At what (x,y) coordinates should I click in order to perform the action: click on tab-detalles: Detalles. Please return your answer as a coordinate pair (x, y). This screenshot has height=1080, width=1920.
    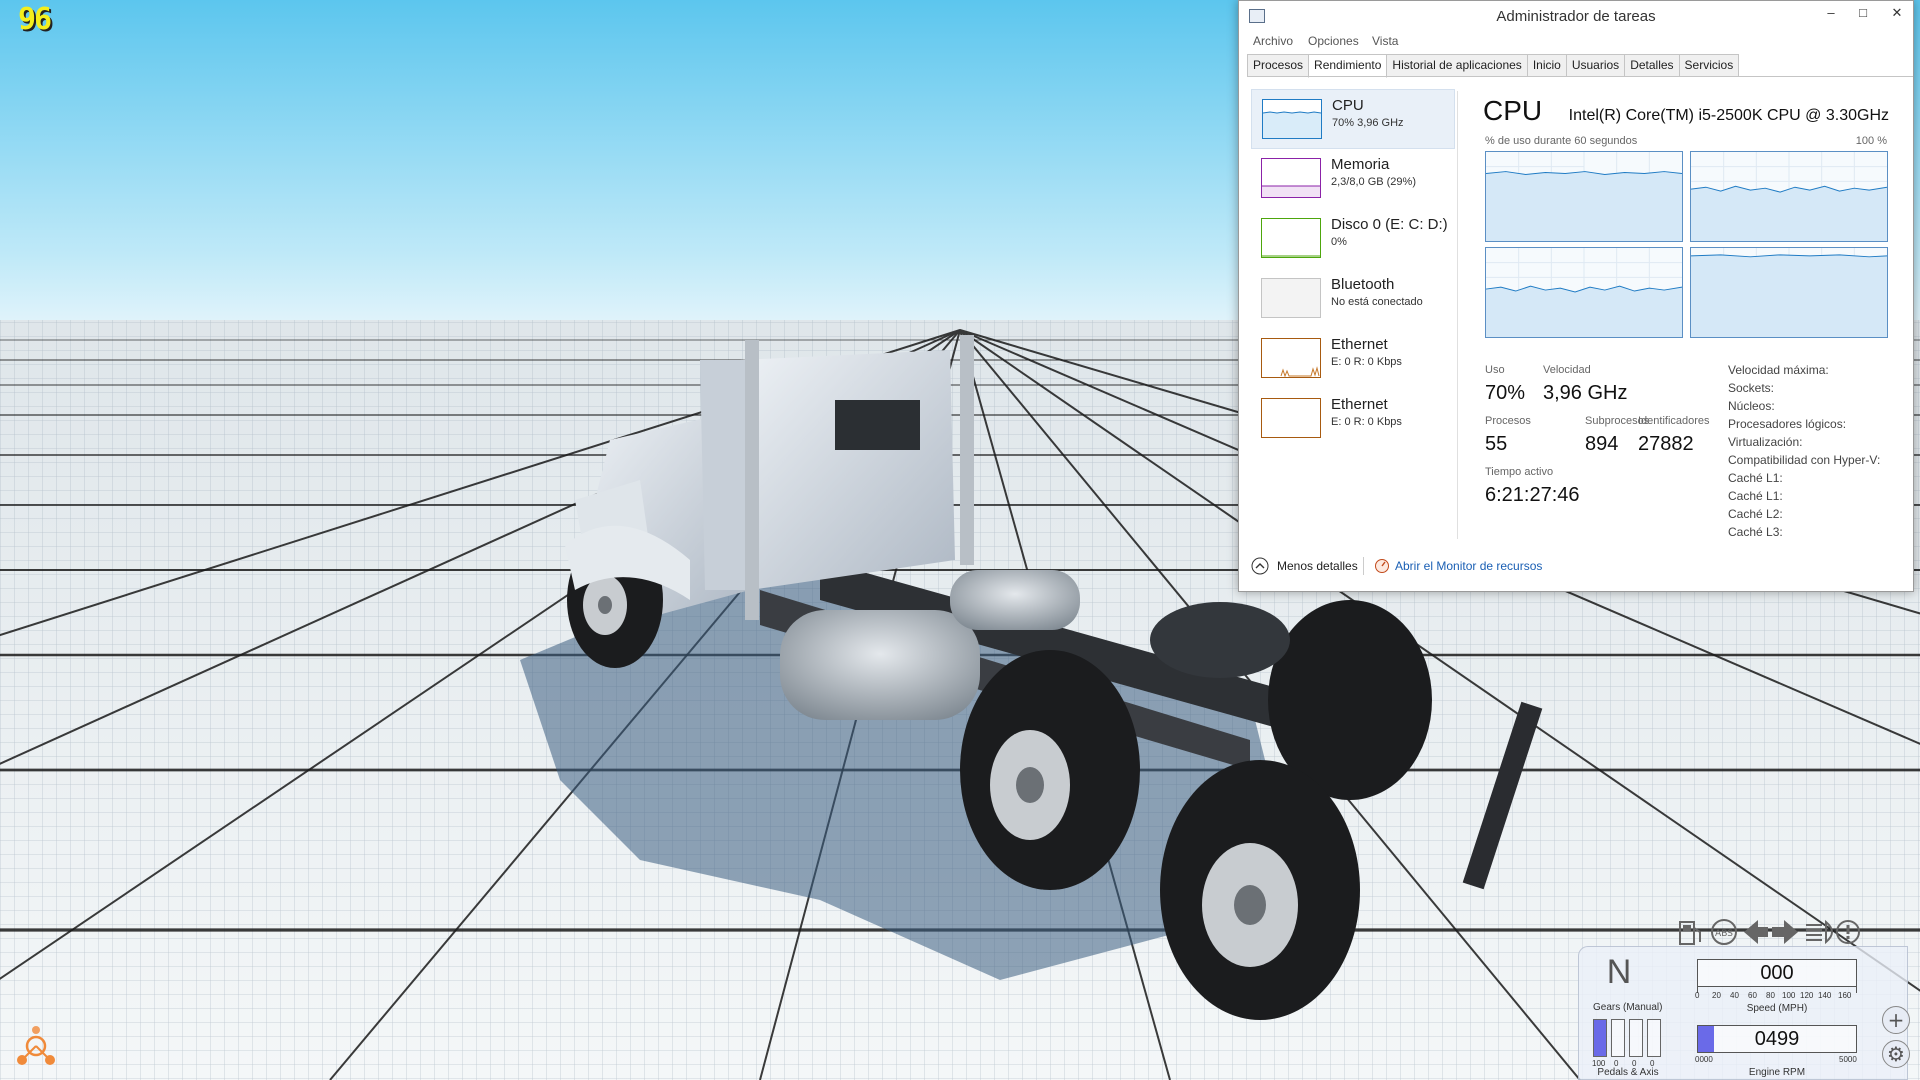
    Looking at the image, I should click on (1652, 65).